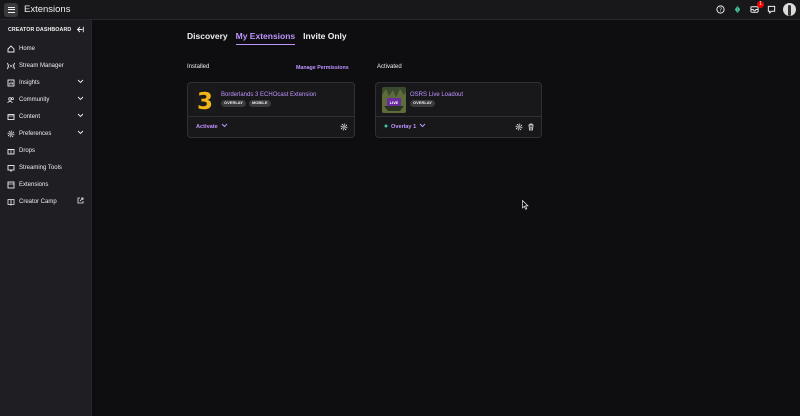 Image resolution: width=800 pixels, height=416 pixels. I want to click on extension-name: OSRS Live Loadout, so click(436, 95).